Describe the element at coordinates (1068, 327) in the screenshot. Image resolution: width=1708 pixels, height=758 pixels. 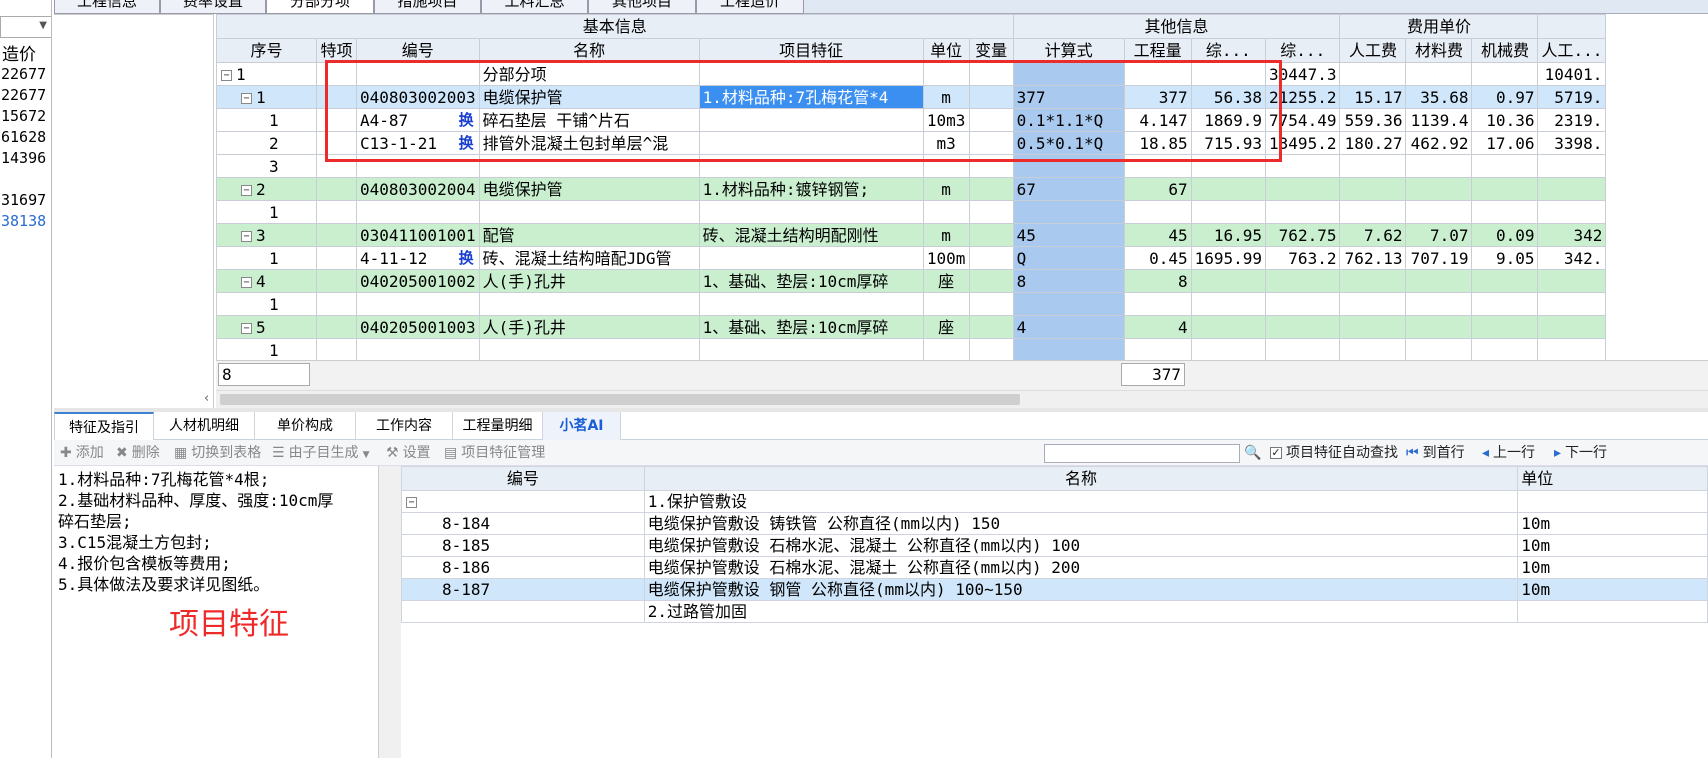
I see `formula-cell: 4` at that location.